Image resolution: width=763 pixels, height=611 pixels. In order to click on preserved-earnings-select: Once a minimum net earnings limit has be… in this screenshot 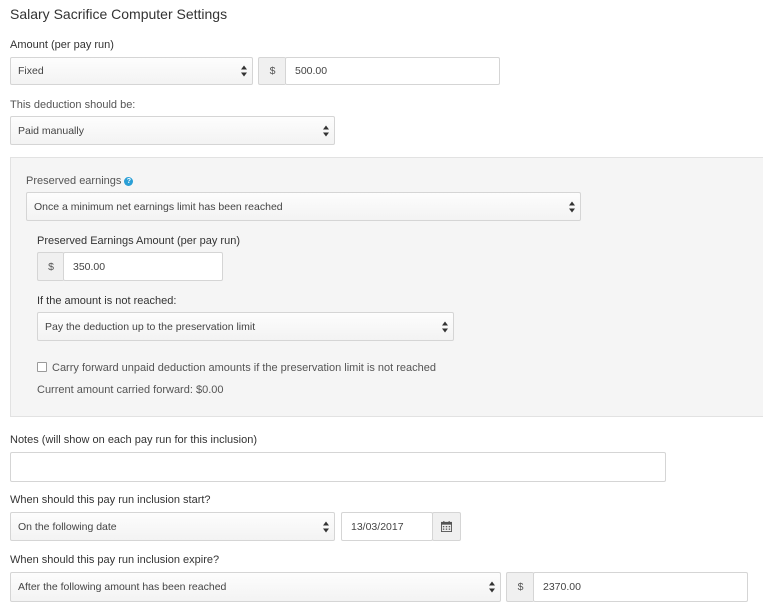, I will do `click(303, 206)`.